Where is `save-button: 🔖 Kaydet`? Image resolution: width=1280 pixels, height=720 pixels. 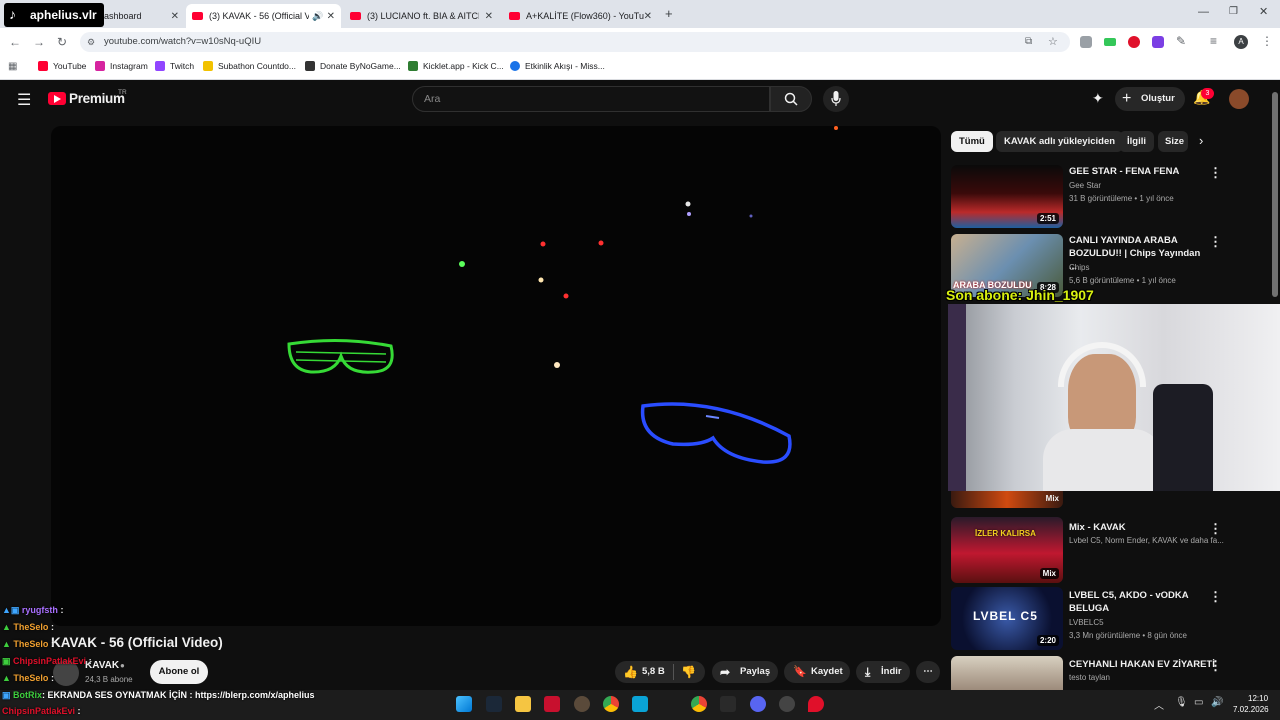
save-button: 🔖 Kaydet is located at coordinates (817, 672).